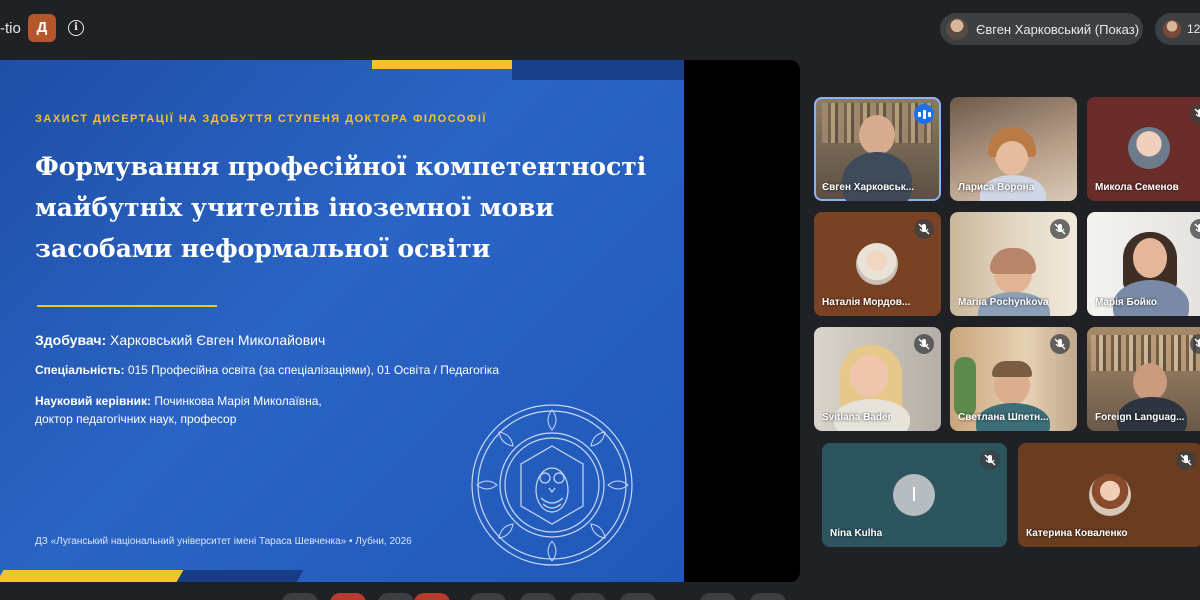 The height and width of the screenshot is (600, 1200). What do you see at coordinates (996, 187) in the screenshot?
I see `participant-name: Лариса Ворона` at bounding box center [996, 187].